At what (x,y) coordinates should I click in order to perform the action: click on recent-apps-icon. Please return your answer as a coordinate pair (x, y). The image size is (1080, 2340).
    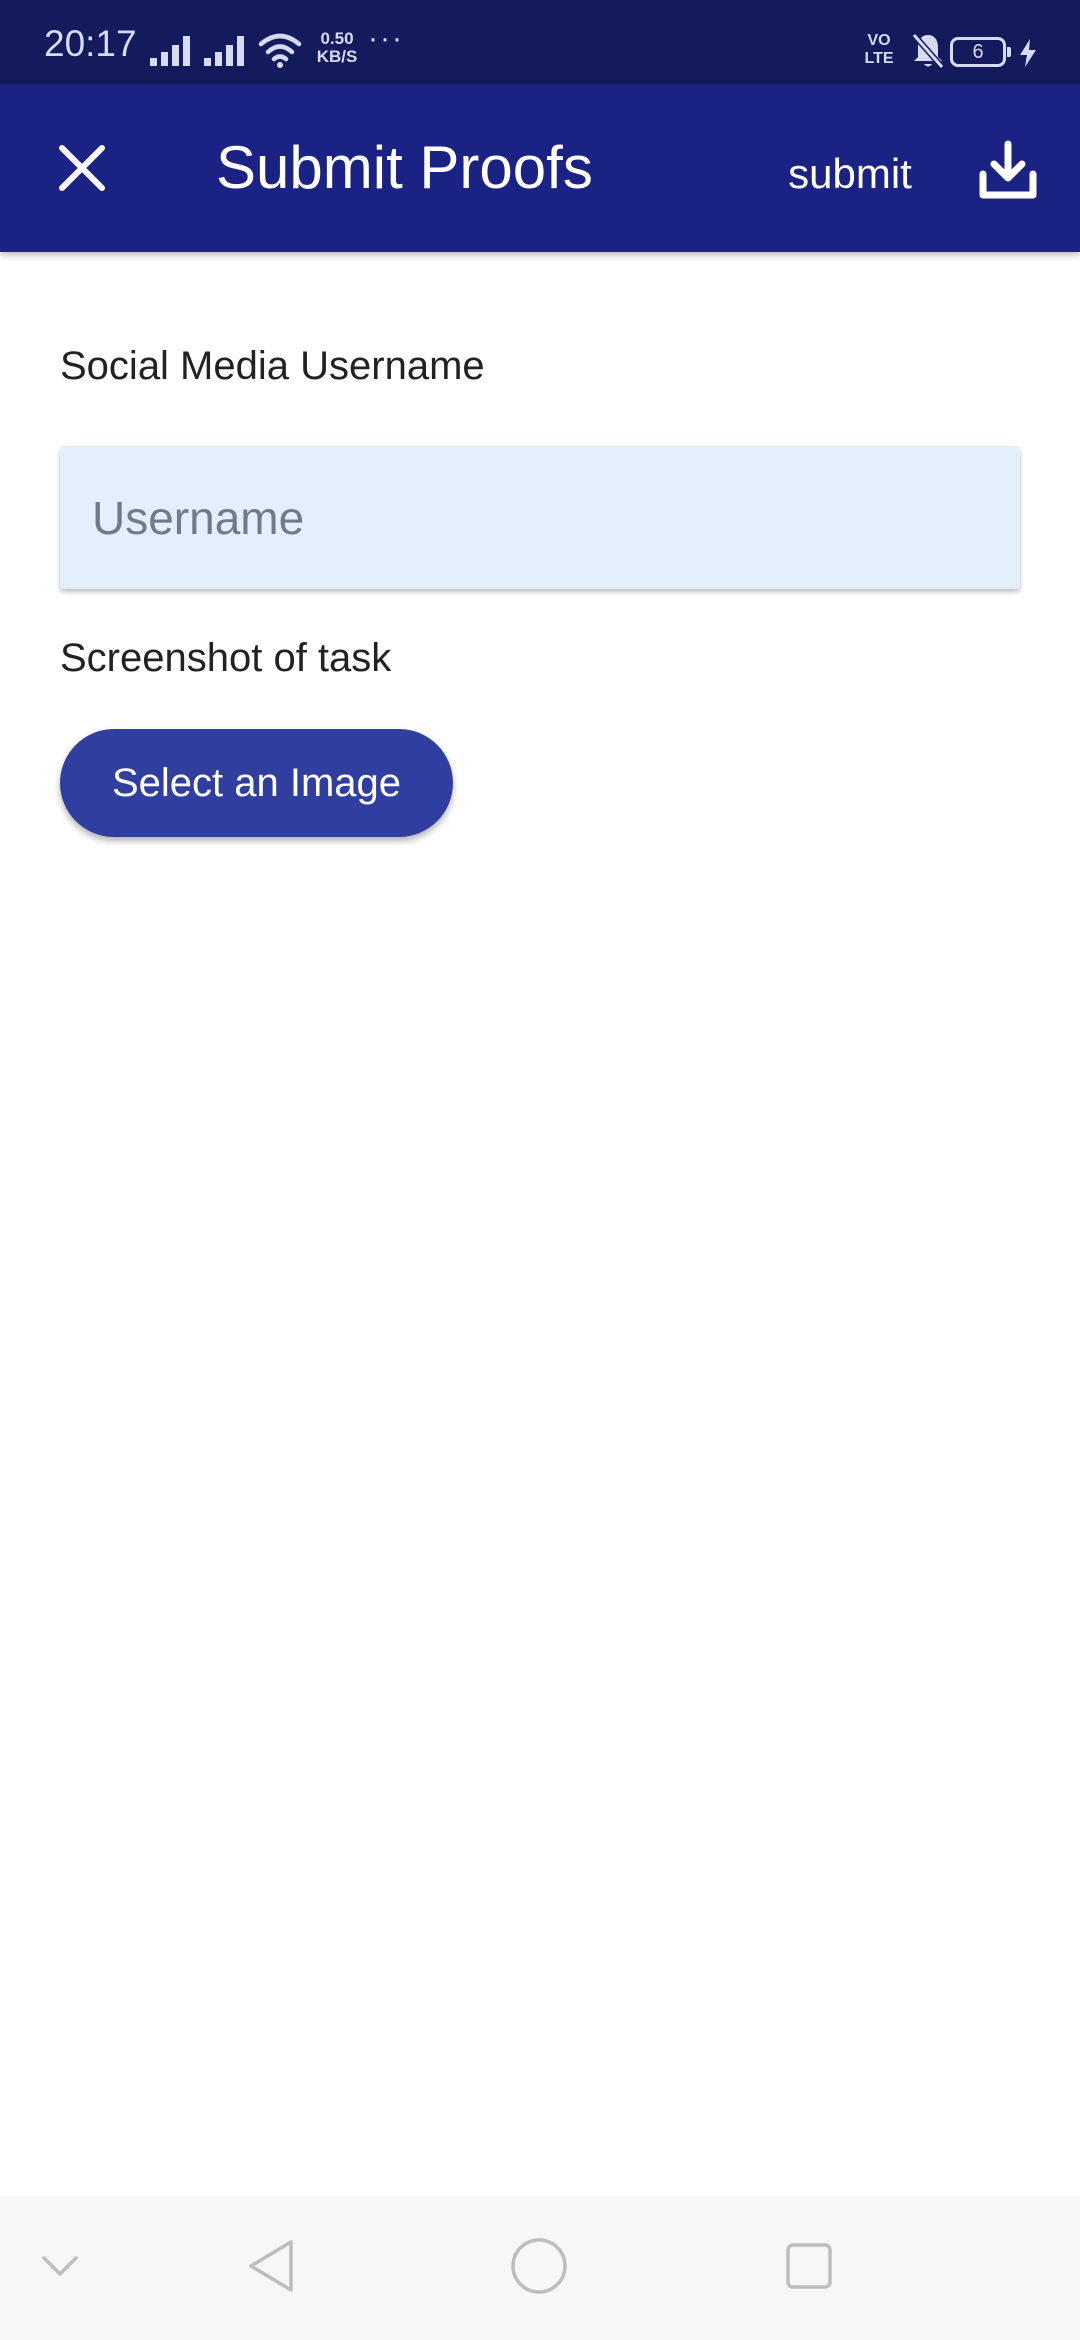
    Looking at the image, I should click on (809, 2268).